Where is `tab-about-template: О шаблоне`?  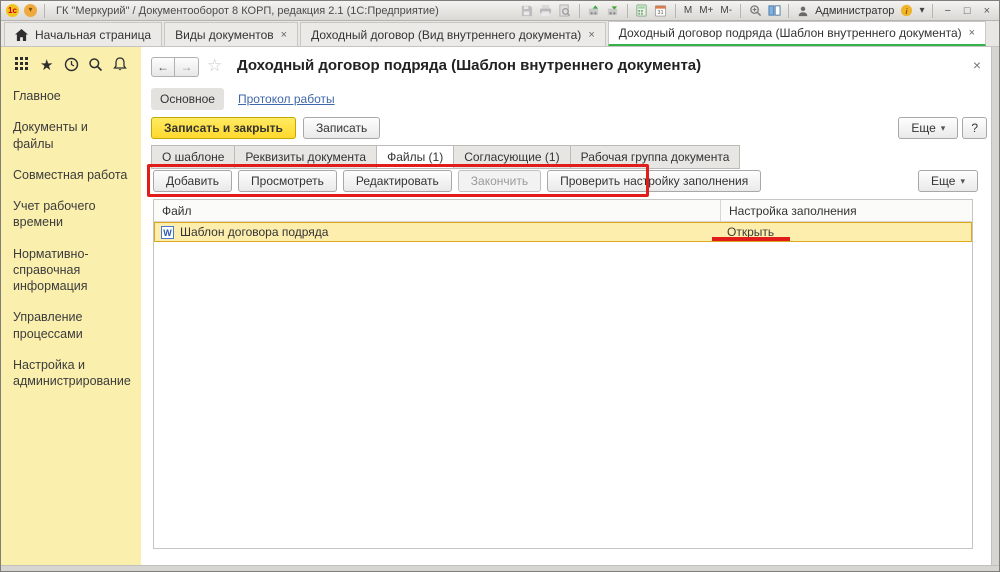 tab-about-template: О шаблоне is located at coordinates (193, 157).